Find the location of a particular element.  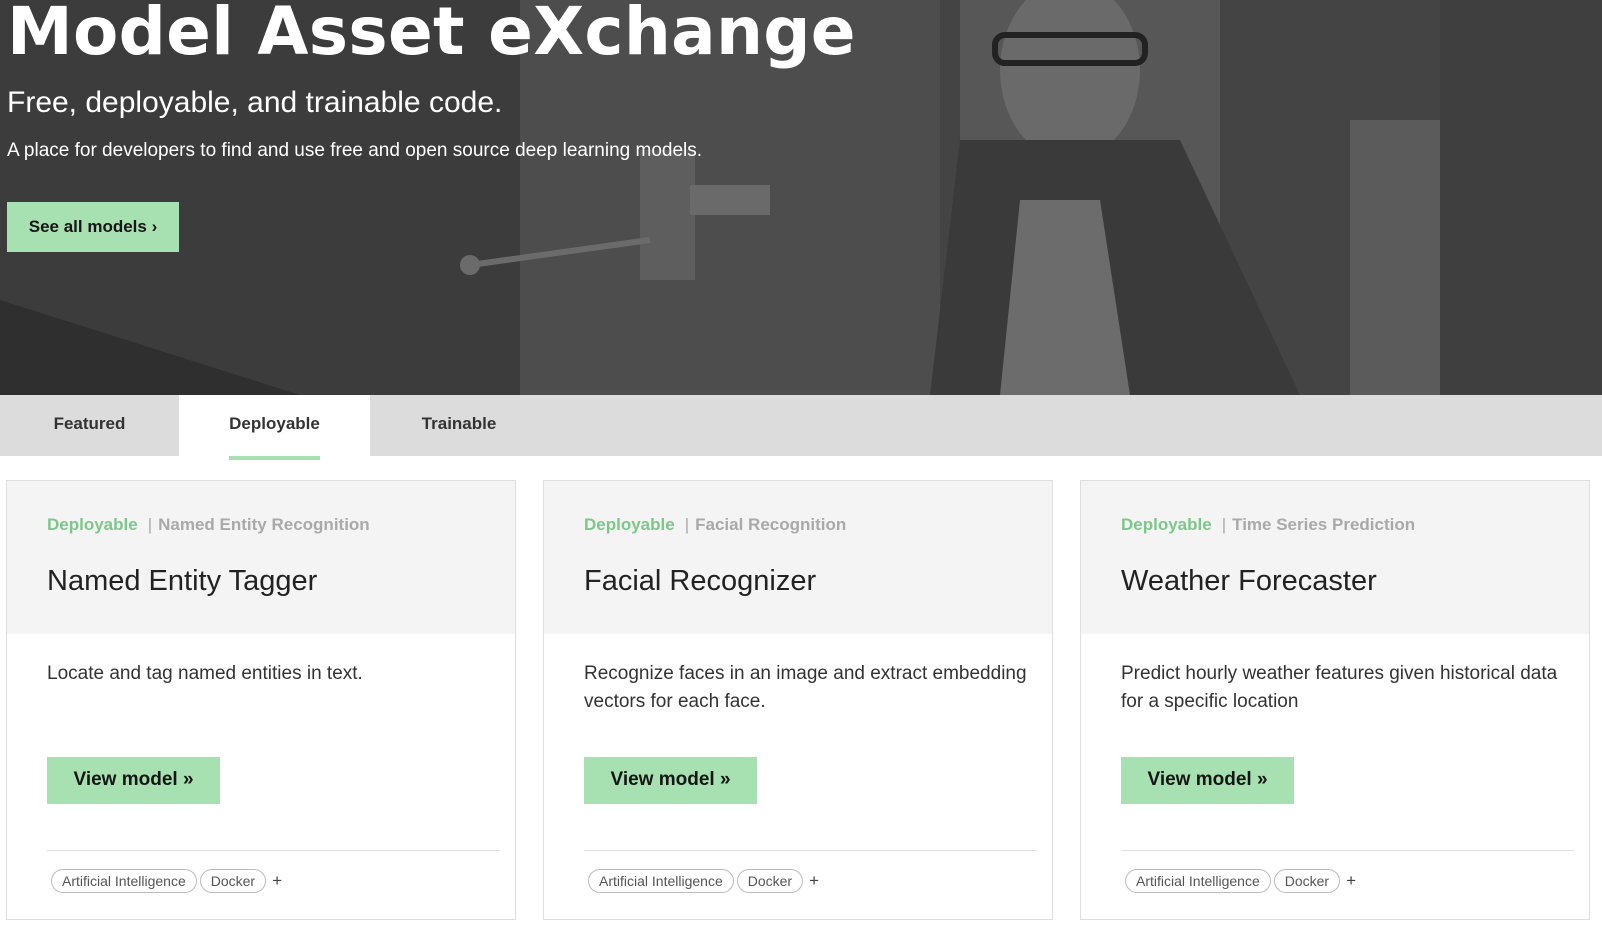

see-all-models-button: See all models › is located at coordinates (93, 227).